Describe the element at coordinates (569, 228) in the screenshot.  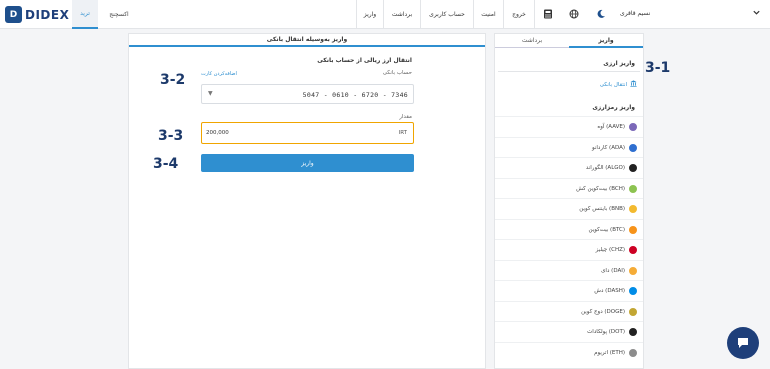
I see `coin-item: بیت‌کوین (BTC)` at that location.